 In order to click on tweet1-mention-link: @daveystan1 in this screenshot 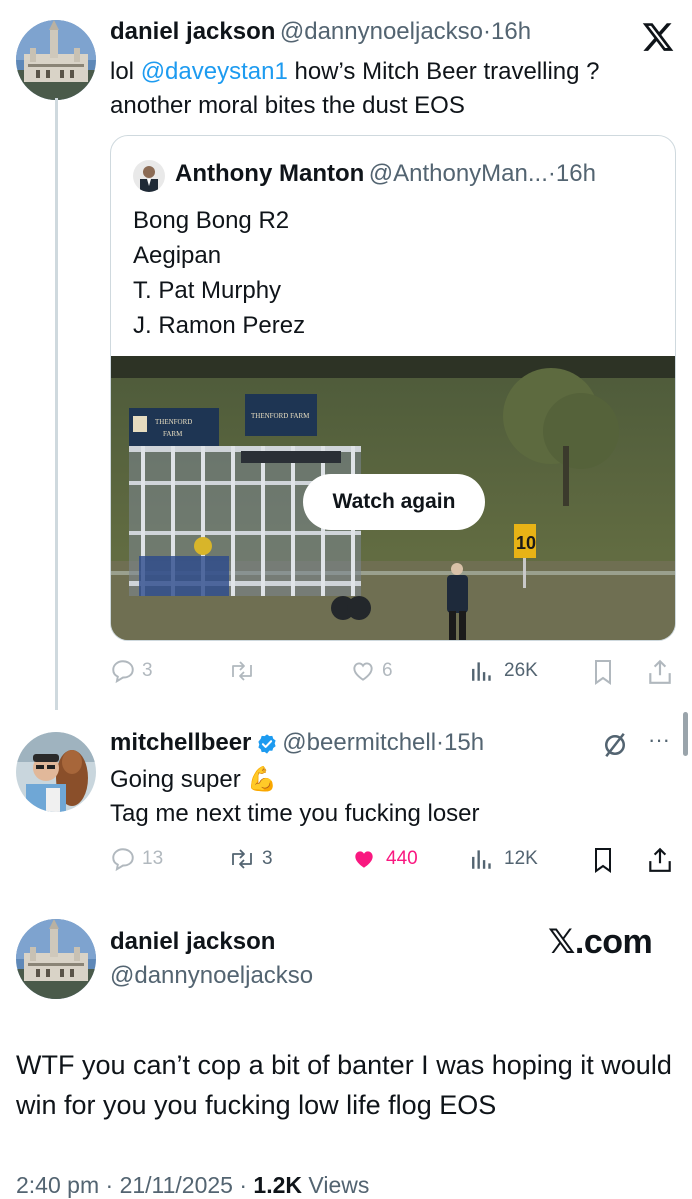, I will do `click(214, 71)`.